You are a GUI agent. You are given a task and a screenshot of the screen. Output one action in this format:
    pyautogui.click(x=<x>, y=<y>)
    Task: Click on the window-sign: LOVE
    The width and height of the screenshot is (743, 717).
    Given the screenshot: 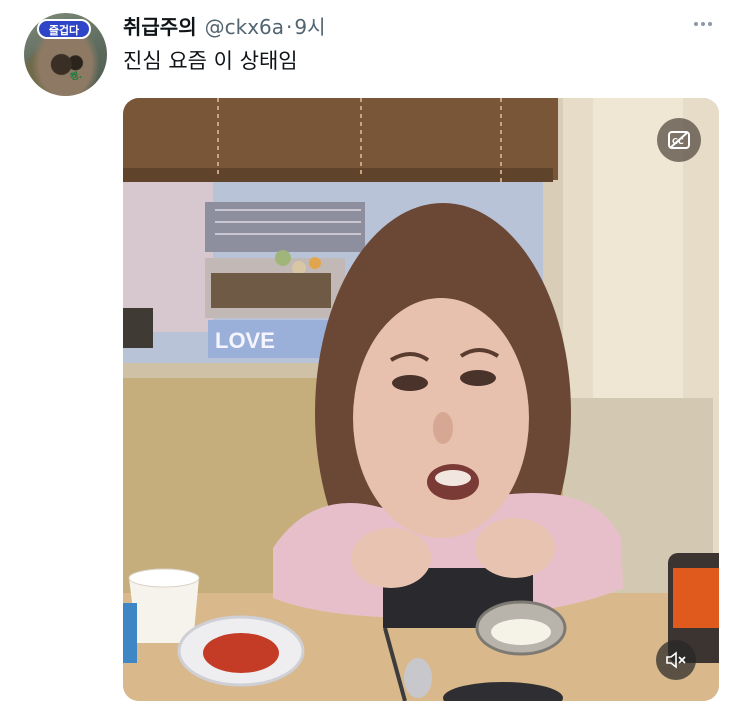 What is the action you would take?
    pyautogui.click(x=245, y=340)
    